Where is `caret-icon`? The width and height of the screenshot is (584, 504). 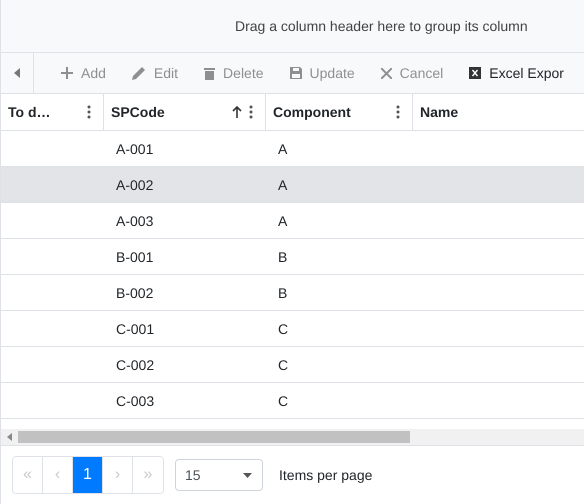
caret-icon is located at coordinates (247, 475).